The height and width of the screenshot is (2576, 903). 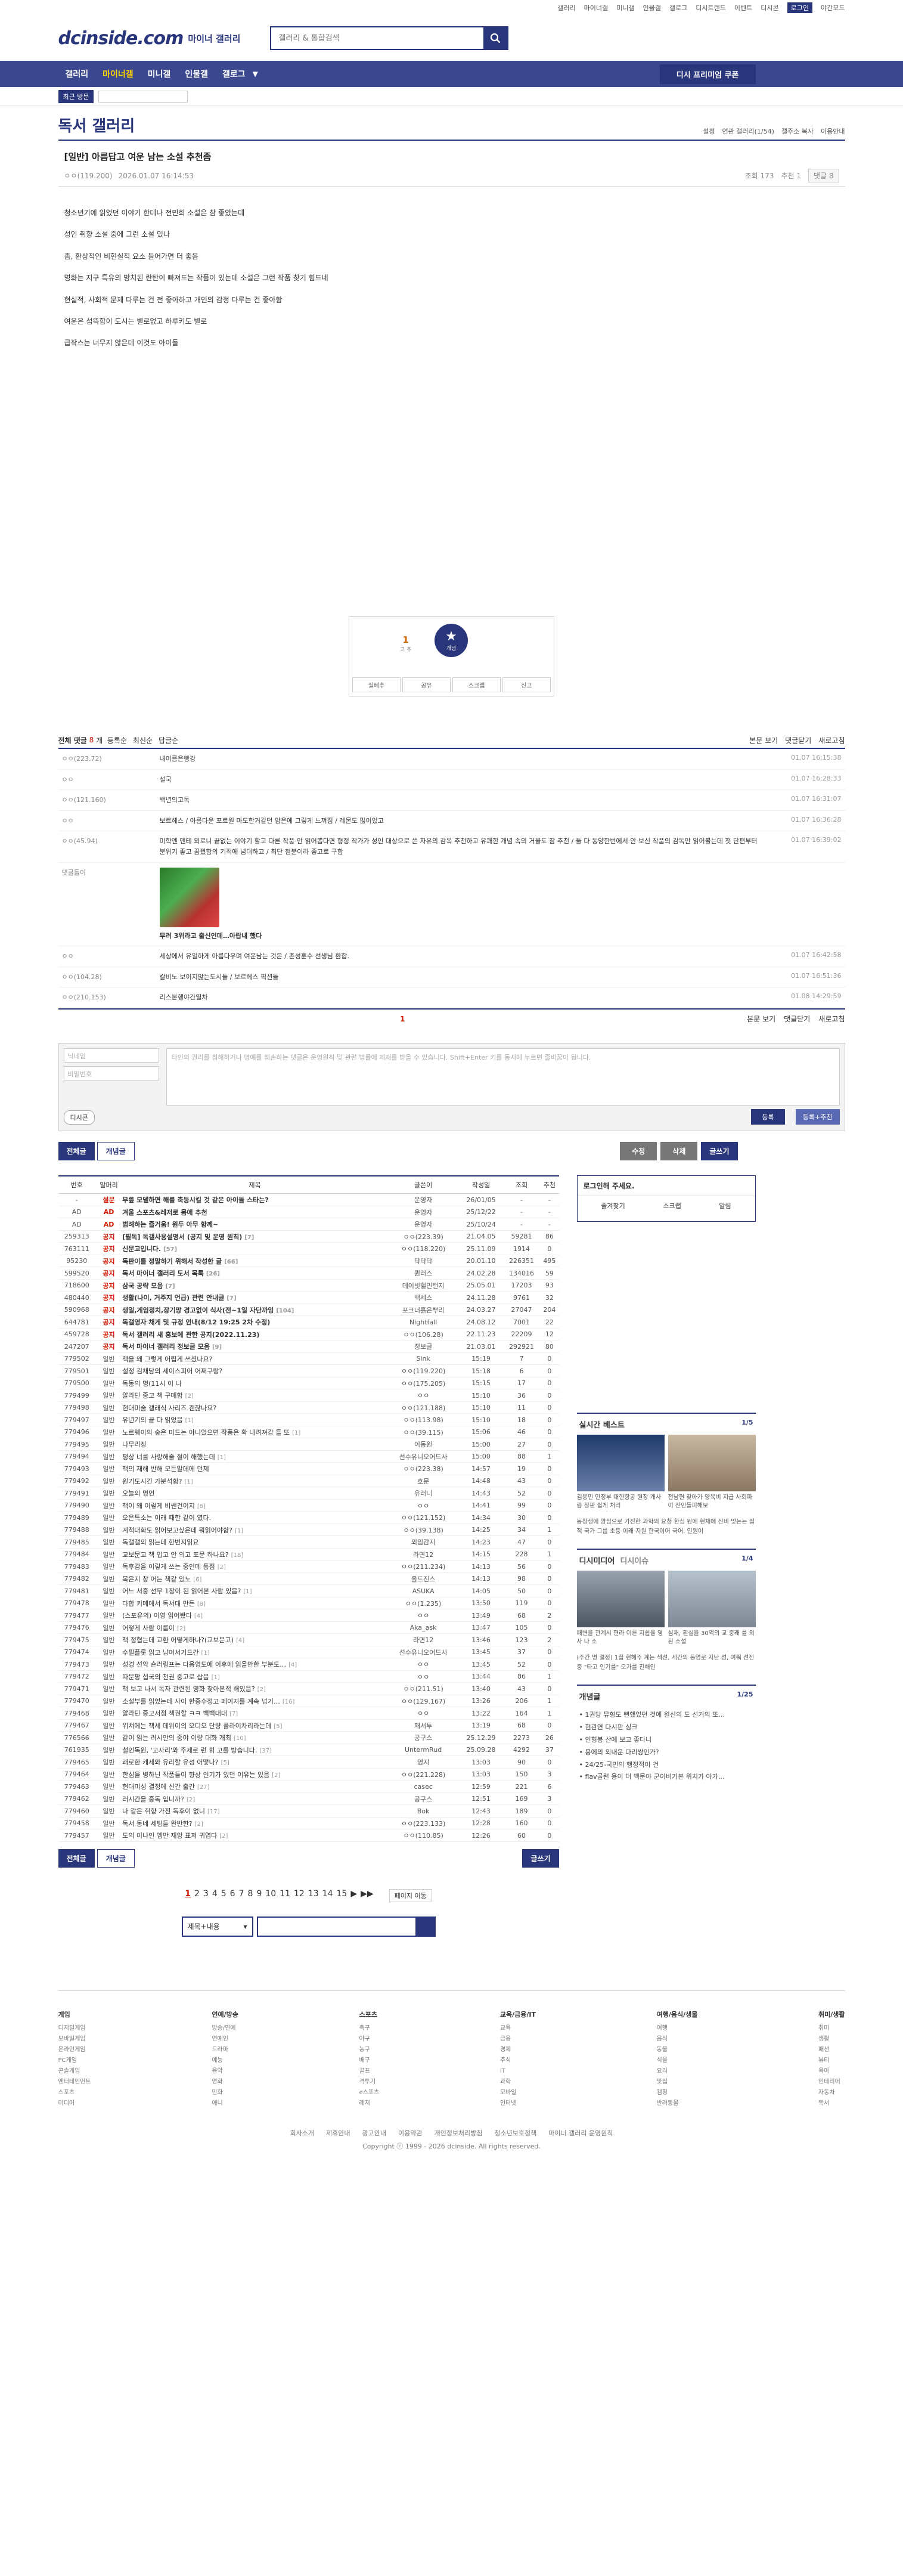 I want to click on cell-w: ㅇㅇ(106.28), so click(x=423, y=1334).